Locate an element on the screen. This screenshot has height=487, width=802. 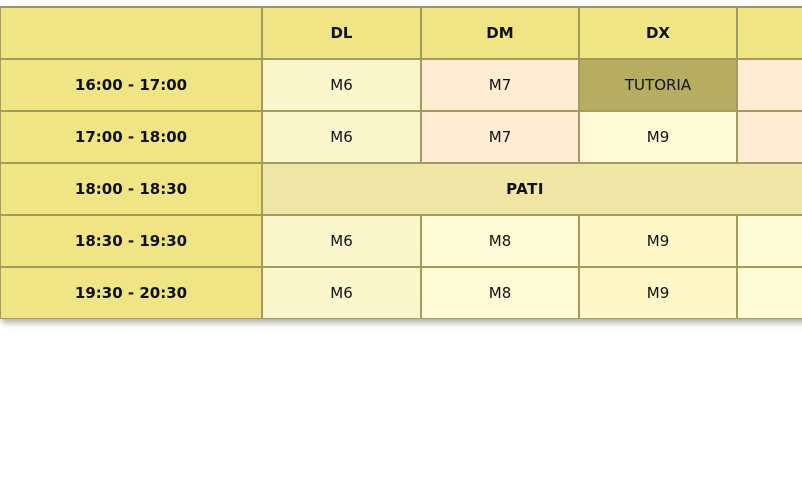
break-cell: PATI is located at coordinates (532, 189).